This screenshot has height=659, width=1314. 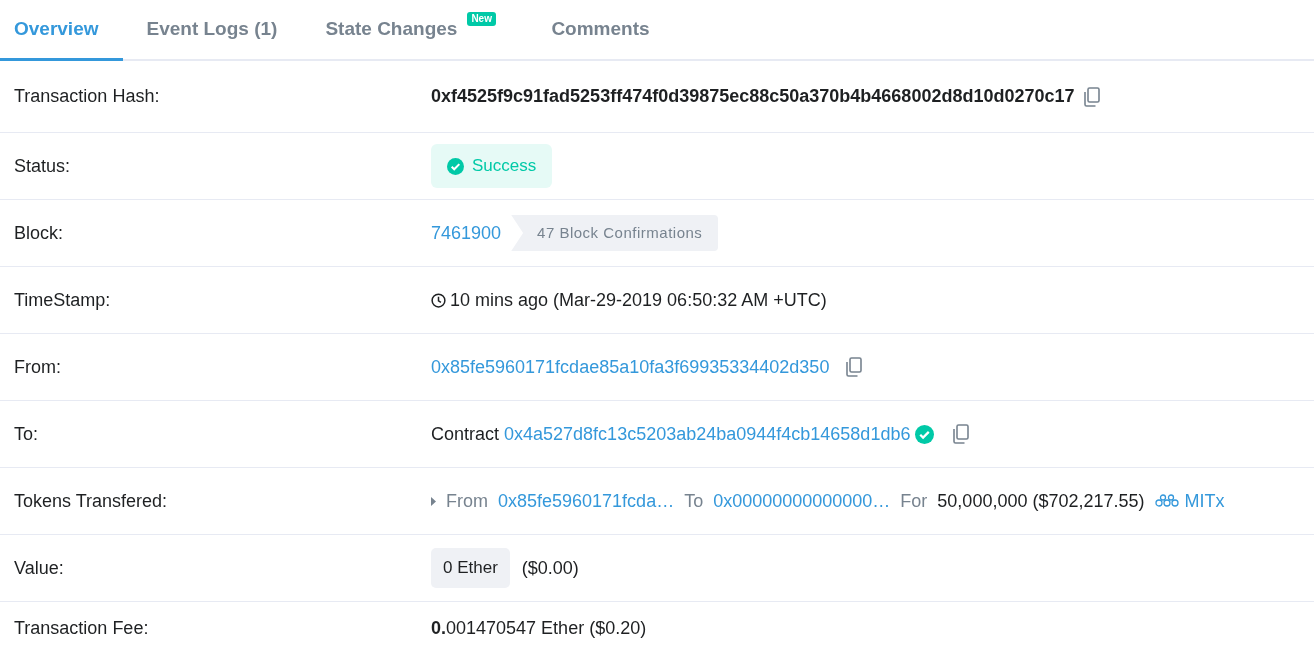 I want to click on caret-icon, so click(x=433, y=501).